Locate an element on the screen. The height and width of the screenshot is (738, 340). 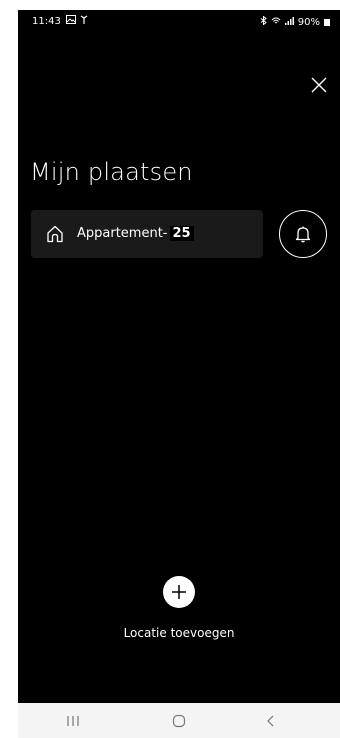
place-card: Appartement- 25 is located at coordinates (147, 234).